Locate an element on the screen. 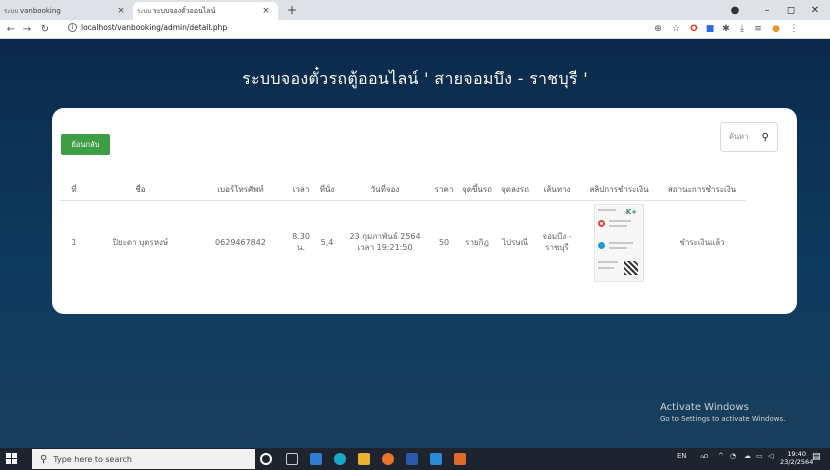 Image resolution: width=830 pixels, height=470 pixels. browser-tab-active: ระบบ ระบบจองตั๋วออนไลน์ × is located at coordinates (205, 11).